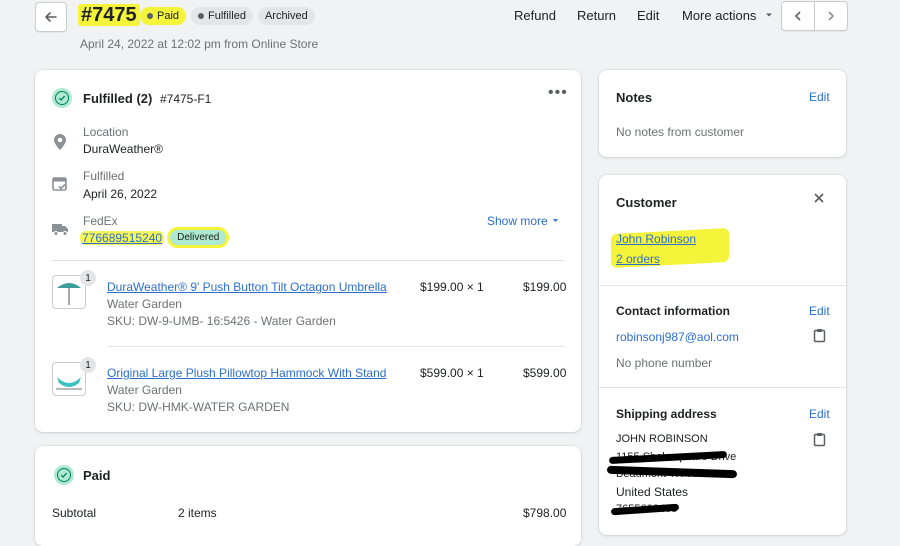 The width and height of the screenshot is (900, 546). Describe the element at coordinates (819, 414) in the screenshot. I see `shipping-edit-button: Edit` at that location.